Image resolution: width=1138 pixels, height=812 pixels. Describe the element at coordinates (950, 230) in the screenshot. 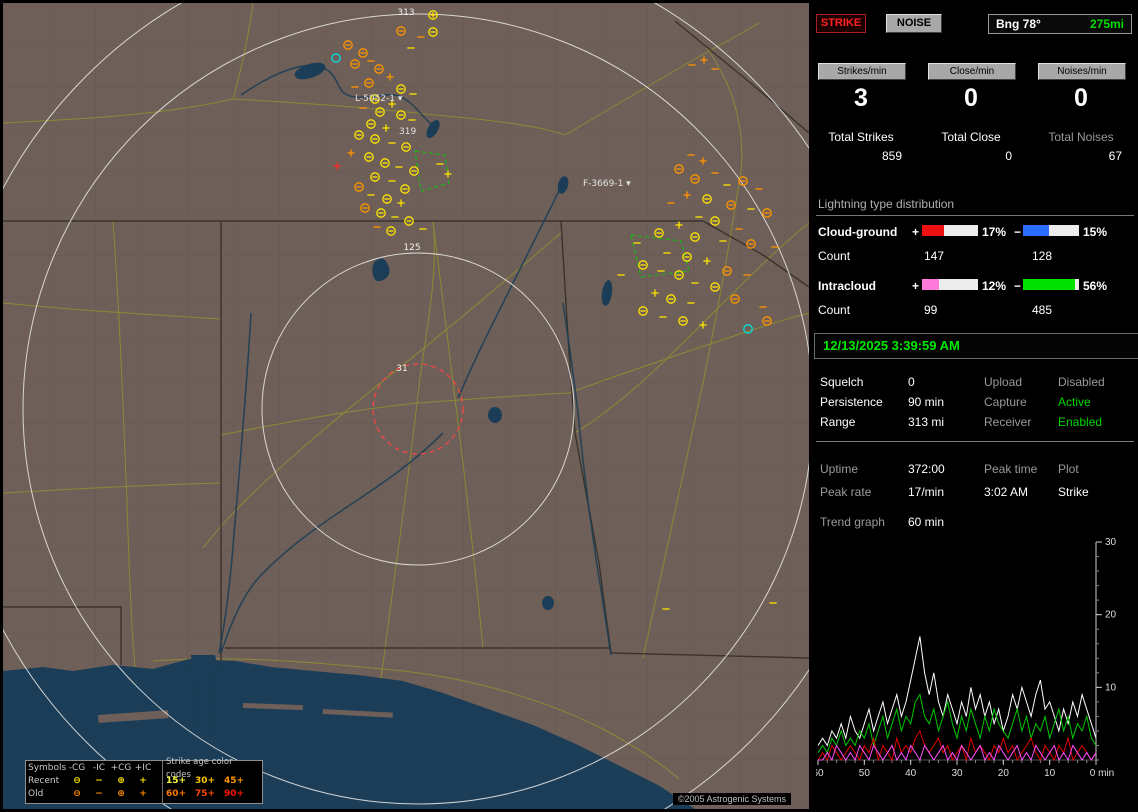

I see `cg-plus-bar` at that location.